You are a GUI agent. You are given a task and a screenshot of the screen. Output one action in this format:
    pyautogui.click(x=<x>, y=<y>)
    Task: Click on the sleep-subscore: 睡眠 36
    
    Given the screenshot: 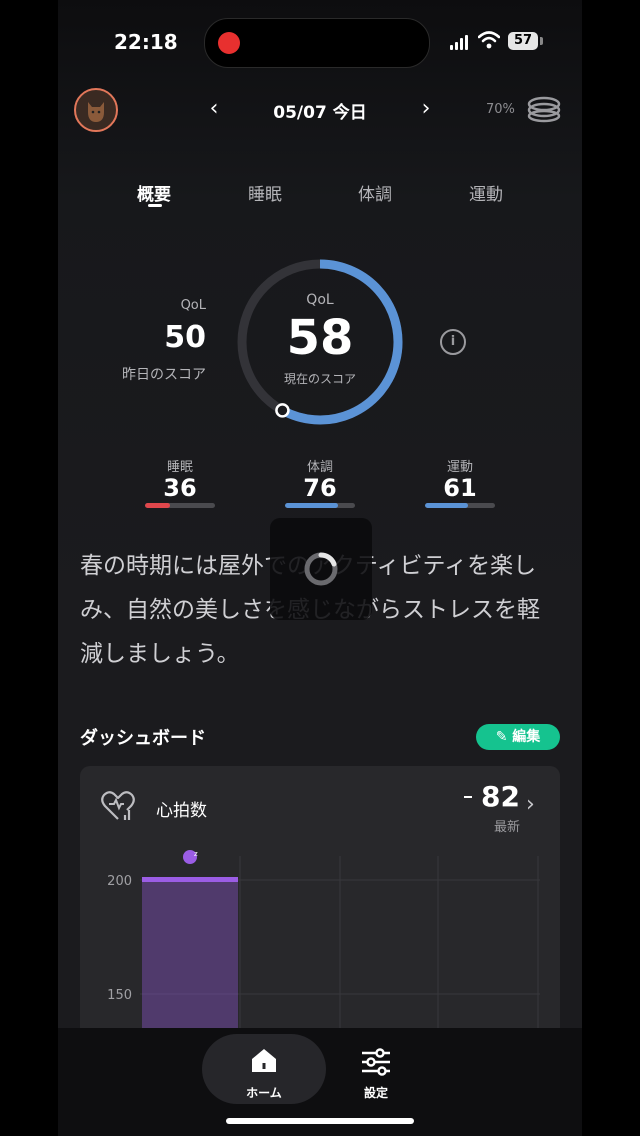 What is the action you would take?
    pyautogui.click(x=180, y=482)
    